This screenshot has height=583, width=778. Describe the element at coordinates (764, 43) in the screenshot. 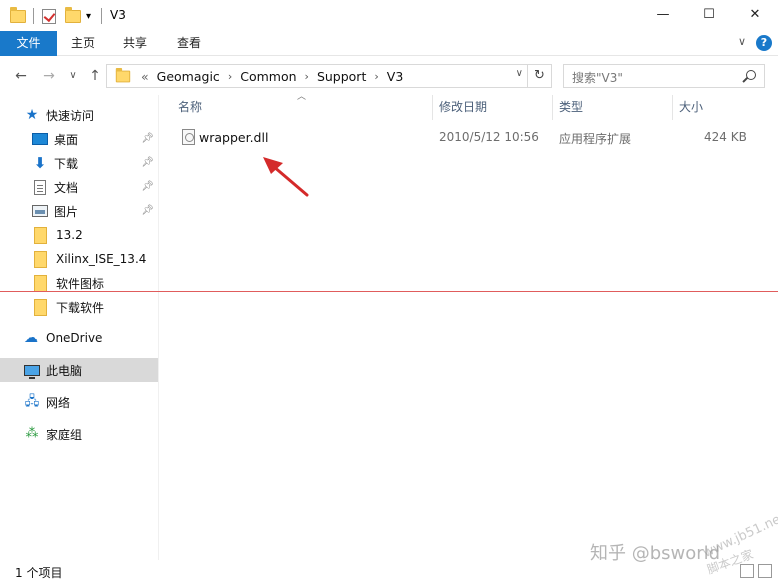

I see `help-icon: ?` at that location.